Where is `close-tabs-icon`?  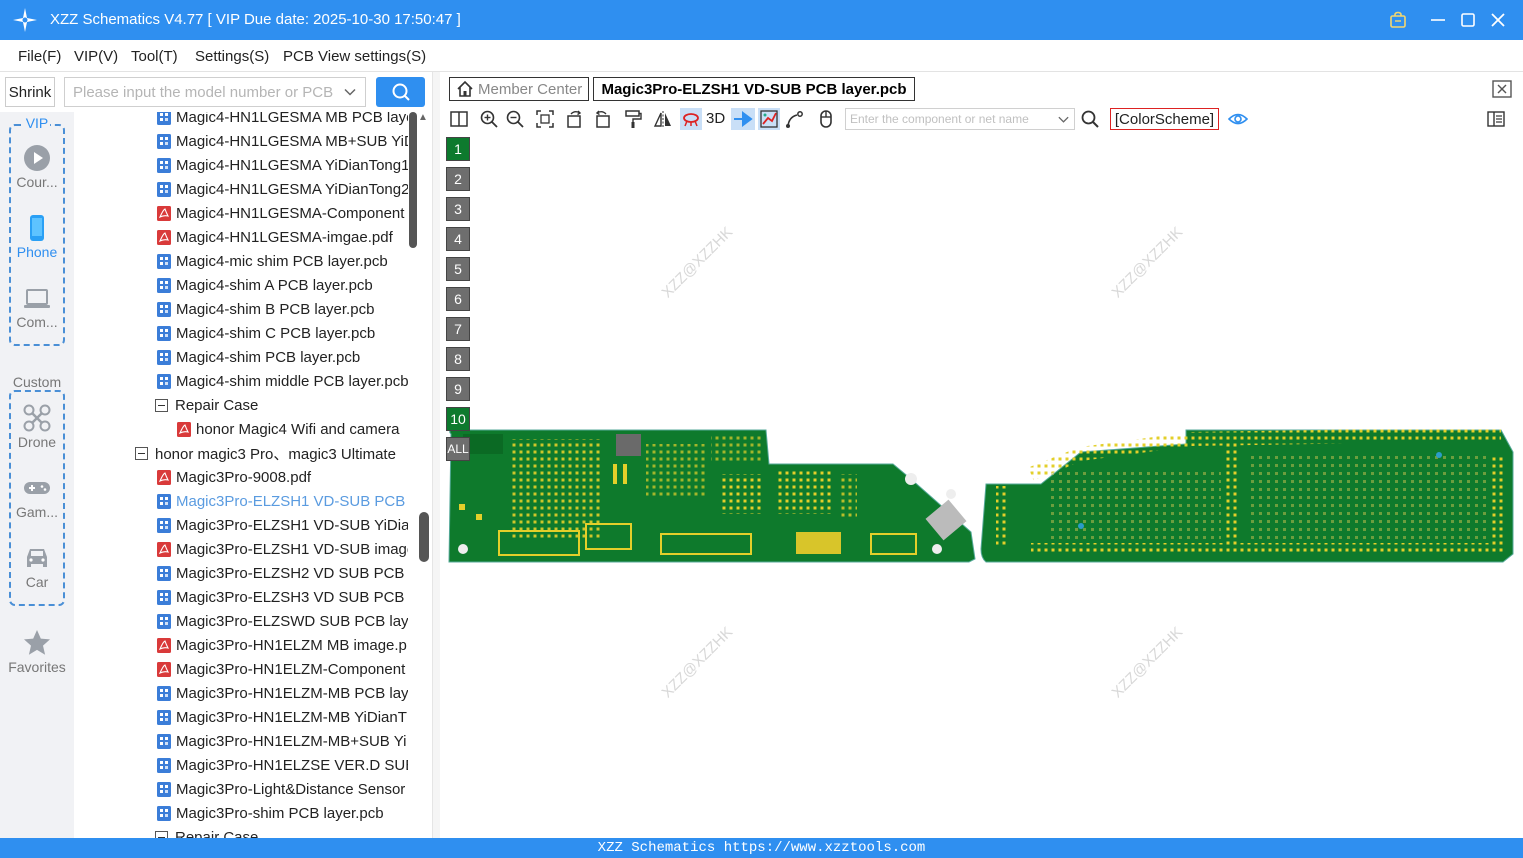
close-tabs-icon is located at coordinates (1502, 89).